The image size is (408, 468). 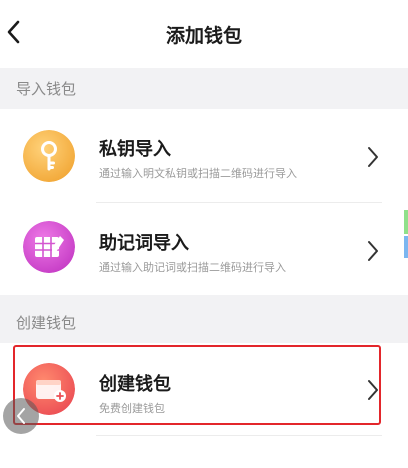 I want to click on key-icon, so click(x=49, y=156).